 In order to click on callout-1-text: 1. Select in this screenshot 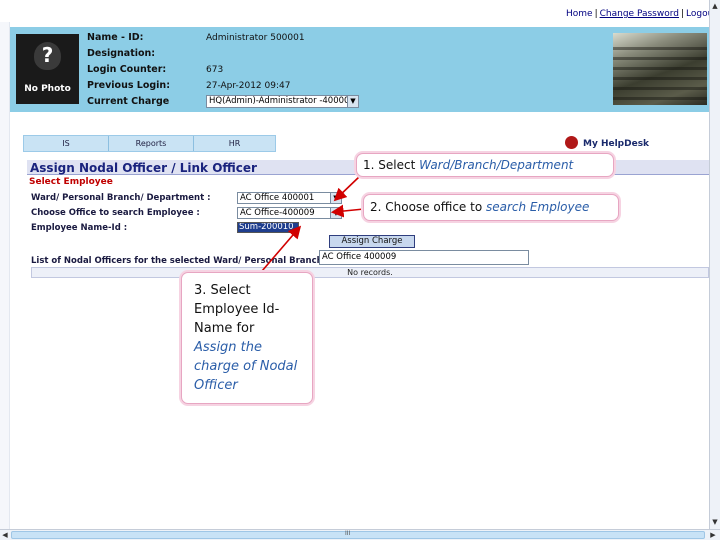, I will do `click(391, 165)`.